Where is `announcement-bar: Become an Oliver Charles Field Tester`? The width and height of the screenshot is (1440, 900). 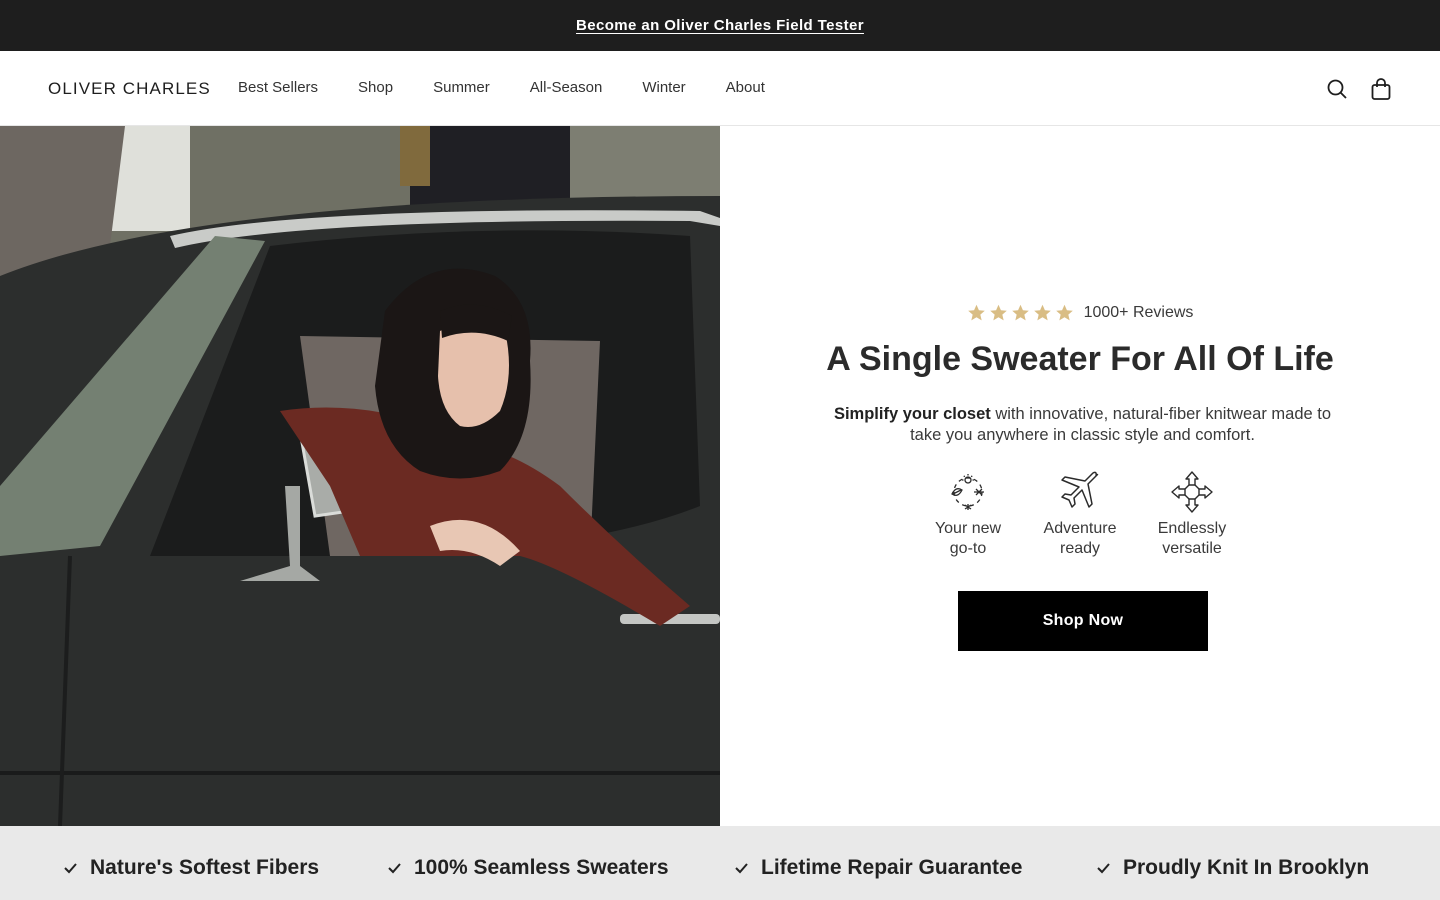 announcement-bar: Become an Oliver Charles Field Tester is located at coordinates (720, 25).